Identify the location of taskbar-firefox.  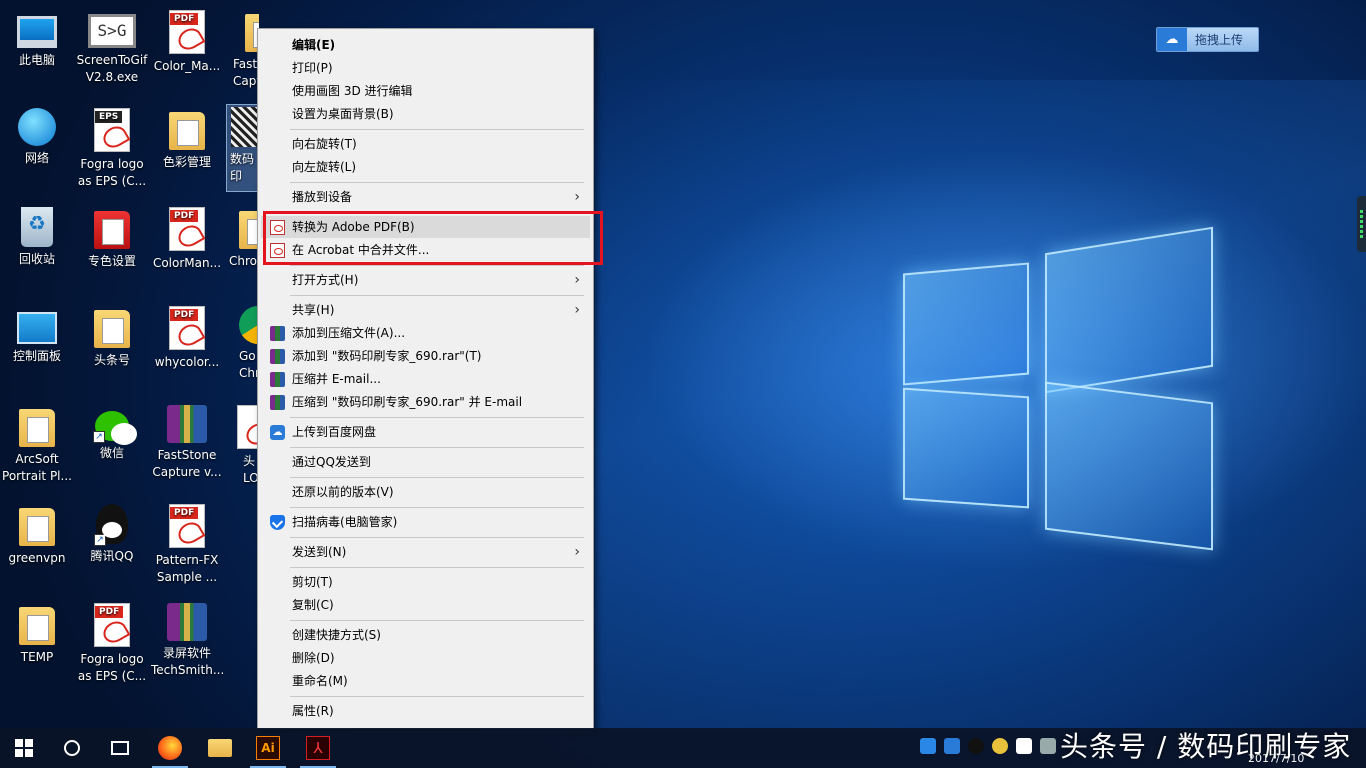
(170, 748).